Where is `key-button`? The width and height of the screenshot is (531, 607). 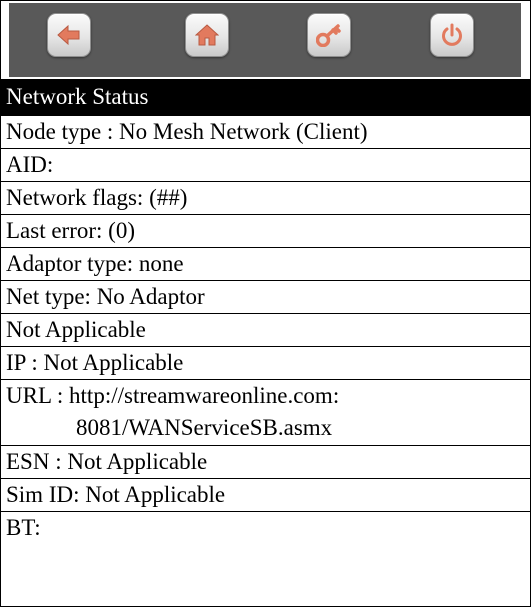 key-button is located at coordinates (329, 35).